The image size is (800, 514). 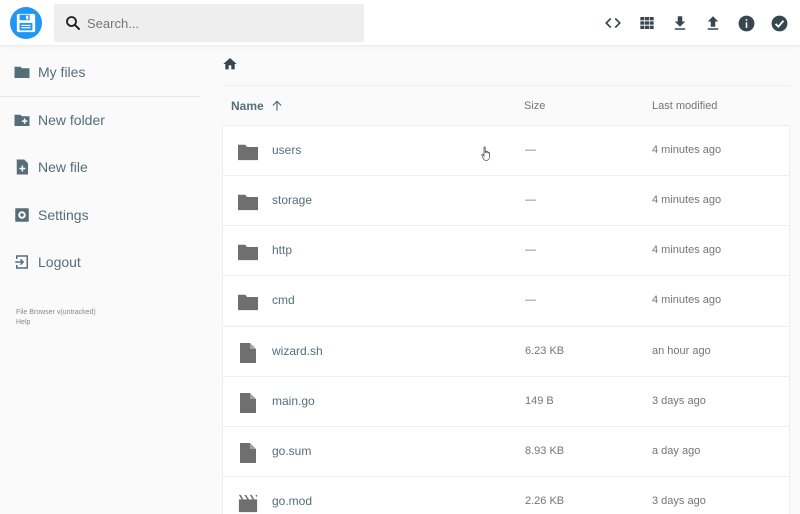 I want to click on listing-header: Name Size Last modified, so click(x=506, y=105).